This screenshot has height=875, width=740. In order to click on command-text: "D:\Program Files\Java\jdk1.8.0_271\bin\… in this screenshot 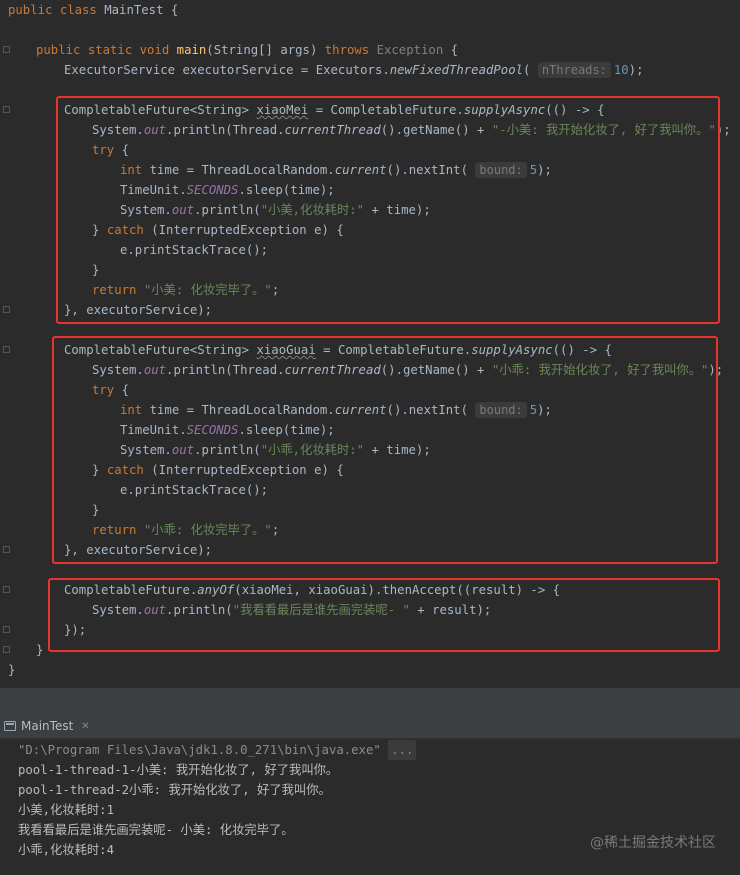, I will do `click(199, 750)`.